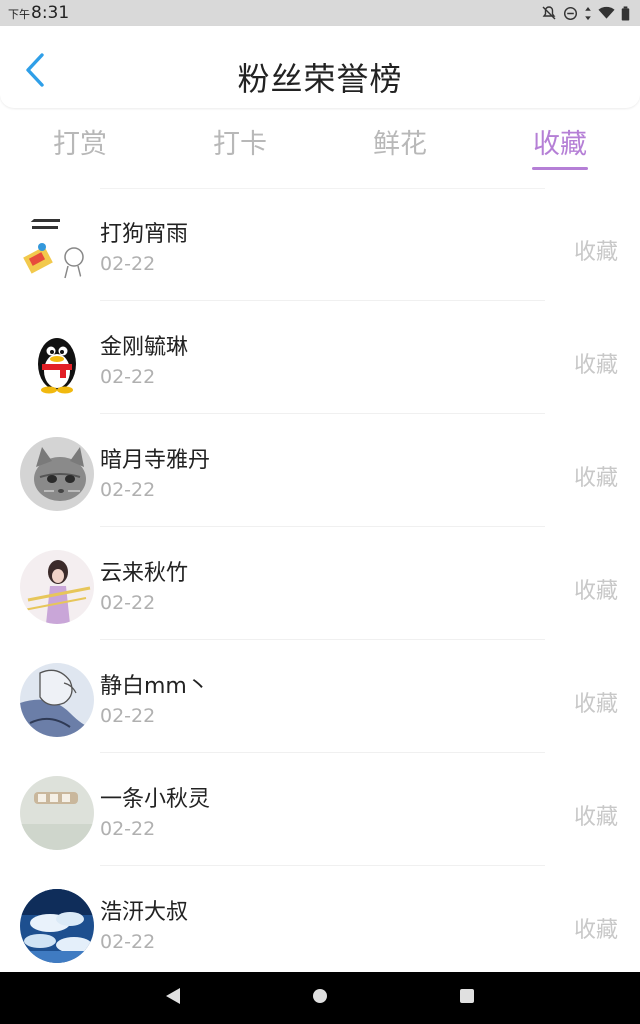 This screenshot has width=640, height=1024. Describe the element at coordinates (320, 244) in the screenshot. I see `list-item: 打狗宵雨 02-22 收藏` at that location.